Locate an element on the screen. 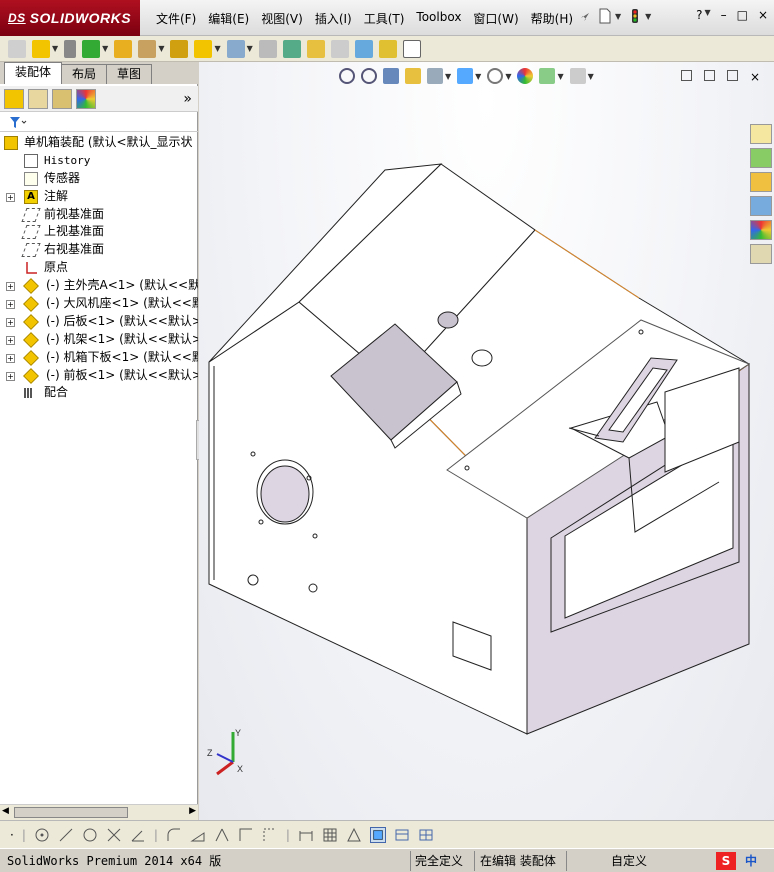  horizontal-scrollbar: ◀ ▶ is located at coordinates (99, 812).